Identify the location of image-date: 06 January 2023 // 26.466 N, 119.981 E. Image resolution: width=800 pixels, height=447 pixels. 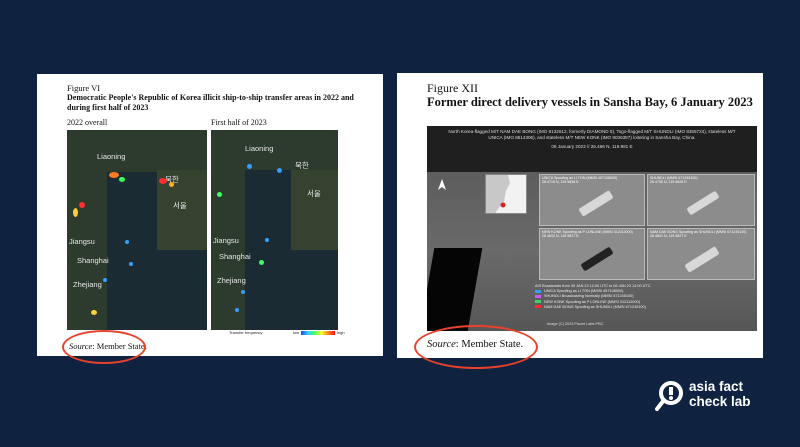
(592, 146).